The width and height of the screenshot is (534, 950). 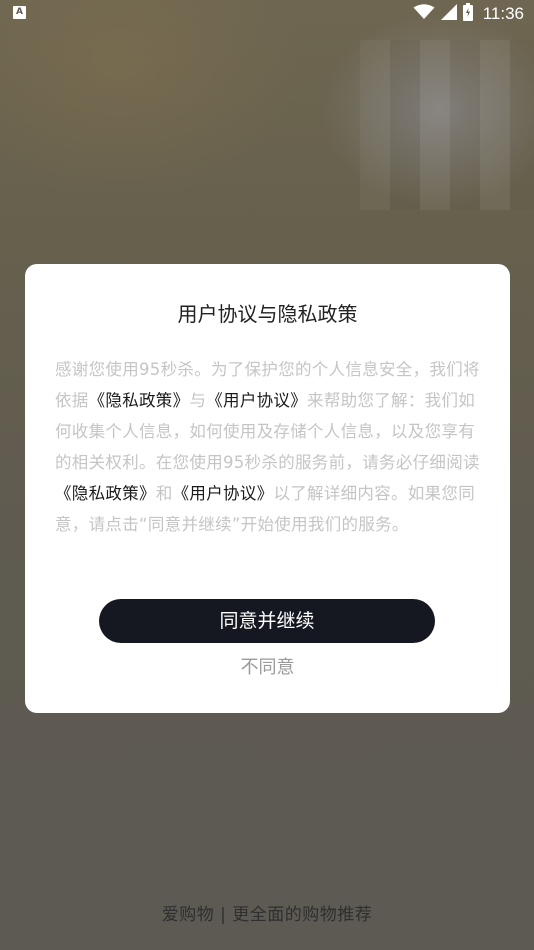 I want to click on blurred-background-graphic, so click(x=447, y=125).